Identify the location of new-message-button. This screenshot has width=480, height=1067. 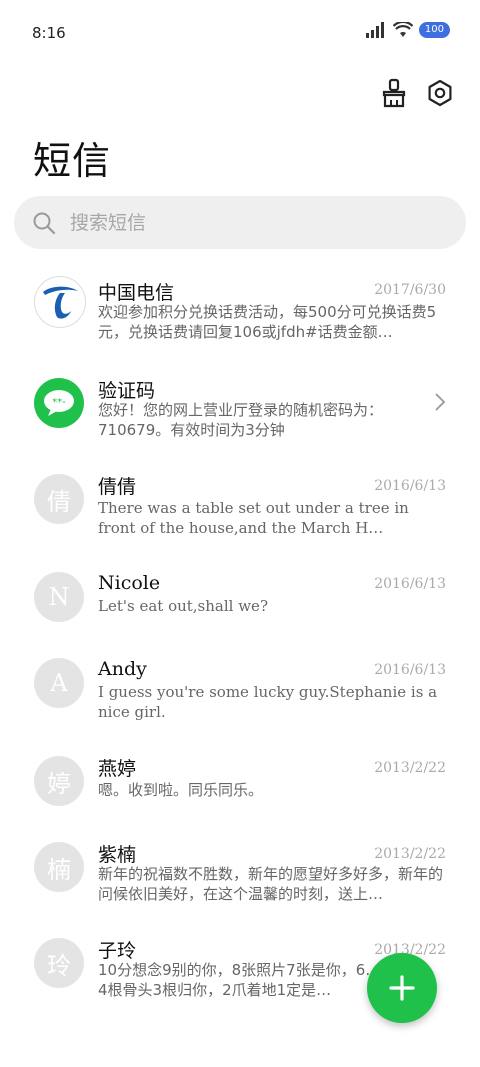
(402, 988).